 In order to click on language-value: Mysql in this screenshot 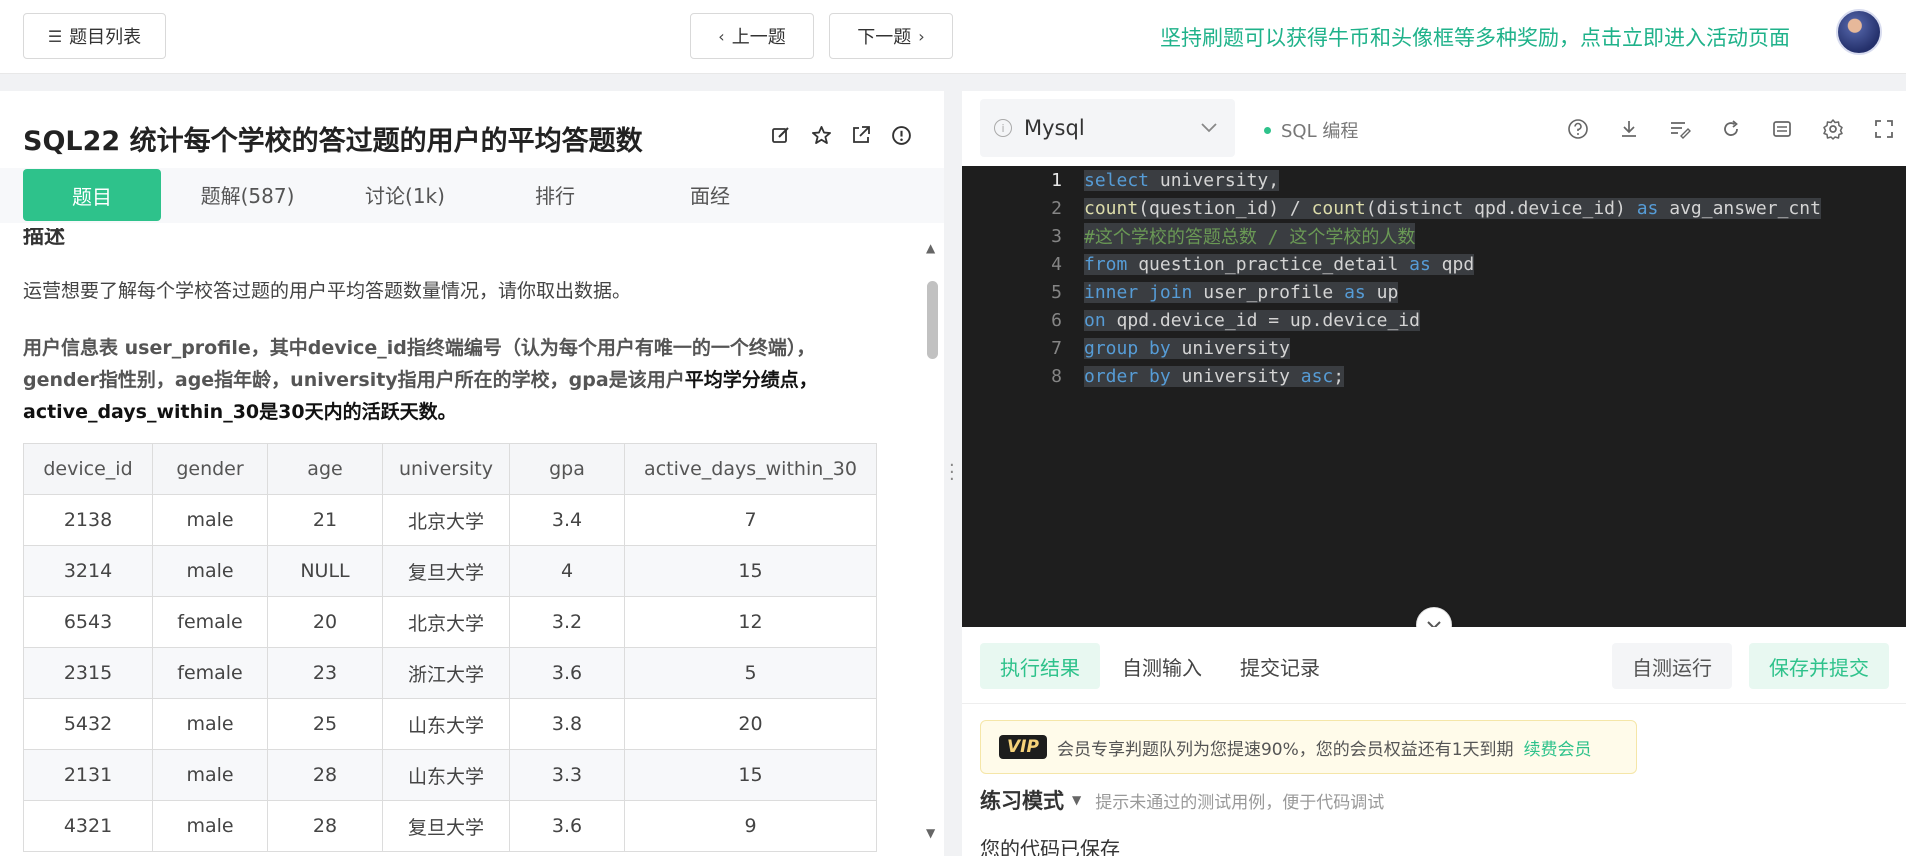, I will do `click(1054, 128)`.